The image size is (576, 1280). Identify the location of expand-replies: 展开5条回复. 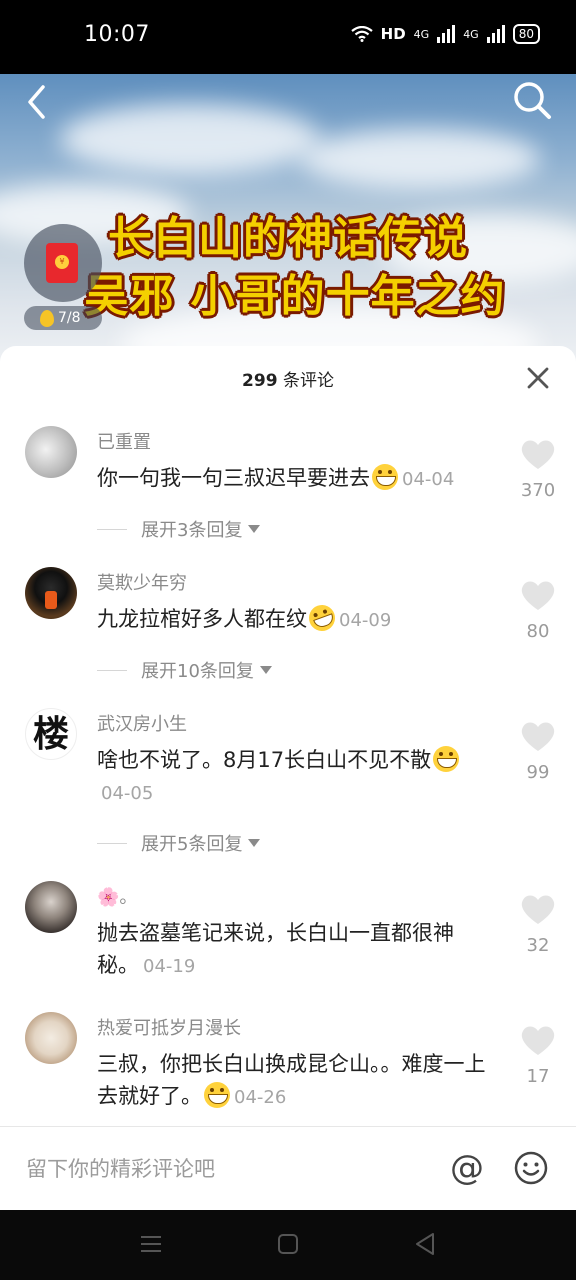
(179, 843).